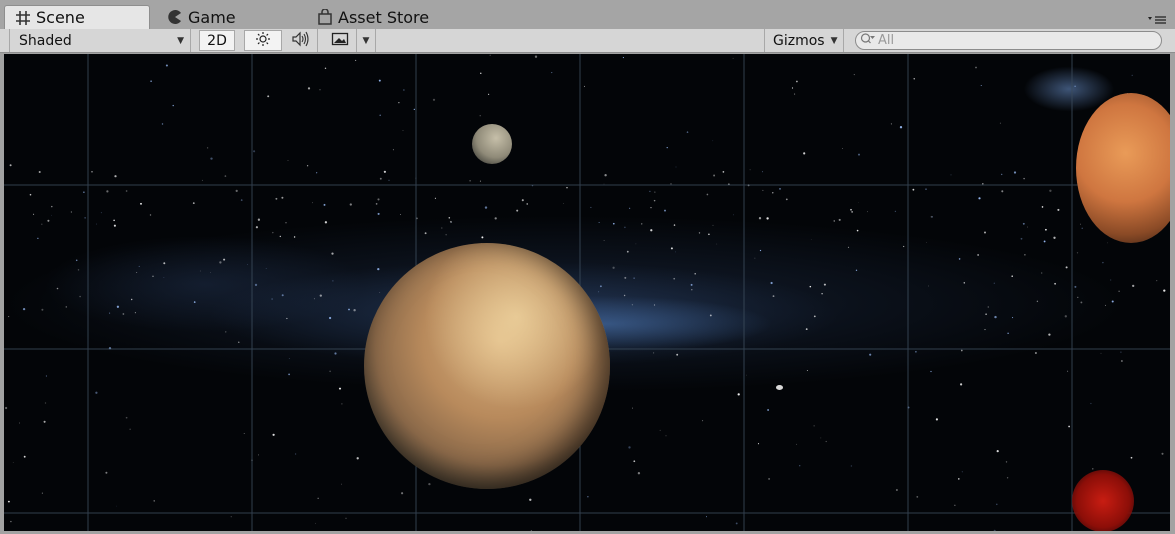 This screenshot has height=534, width=1175. Describe the element at coordinates (868, 40) in the screenshot. I see `search-icon` at that location.